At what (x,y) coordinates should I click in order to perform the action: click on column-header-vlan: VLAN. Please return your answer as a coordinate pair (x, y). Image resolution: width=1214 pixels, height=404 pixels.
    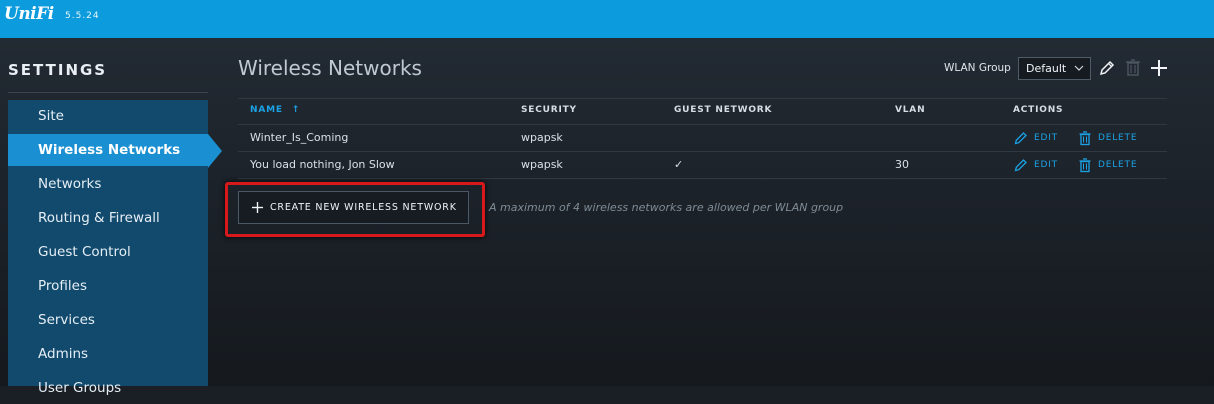
    Looking at the image, I should click on (910, 110).